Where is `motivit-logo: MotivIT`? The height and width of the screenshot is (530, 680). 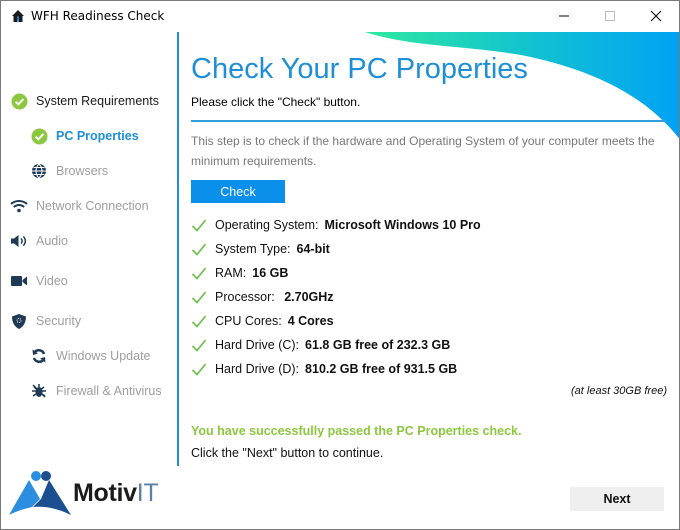 motivit-logo: MotivIT is located at coordinates (89, 493).